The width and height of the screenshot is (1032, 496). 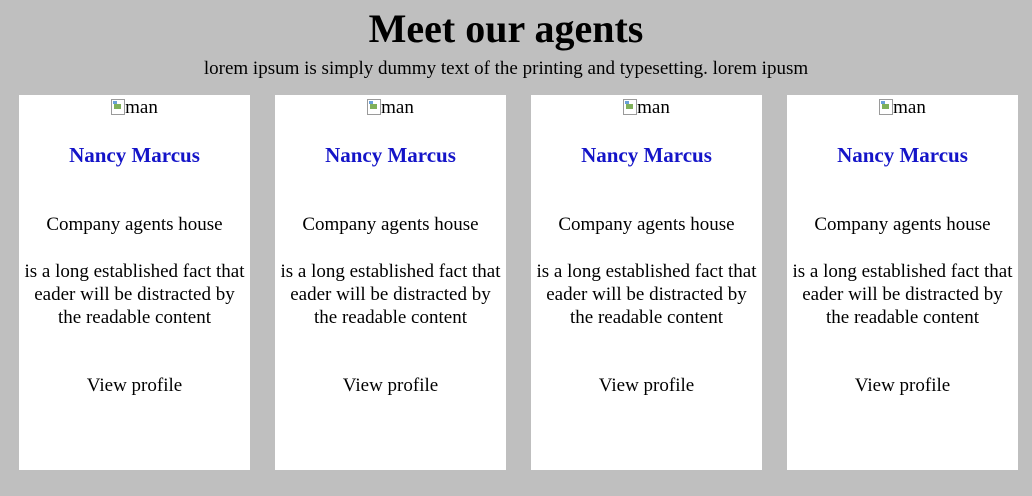 I want to click on page-title: Meet our agents, so click(x=506, y=28).